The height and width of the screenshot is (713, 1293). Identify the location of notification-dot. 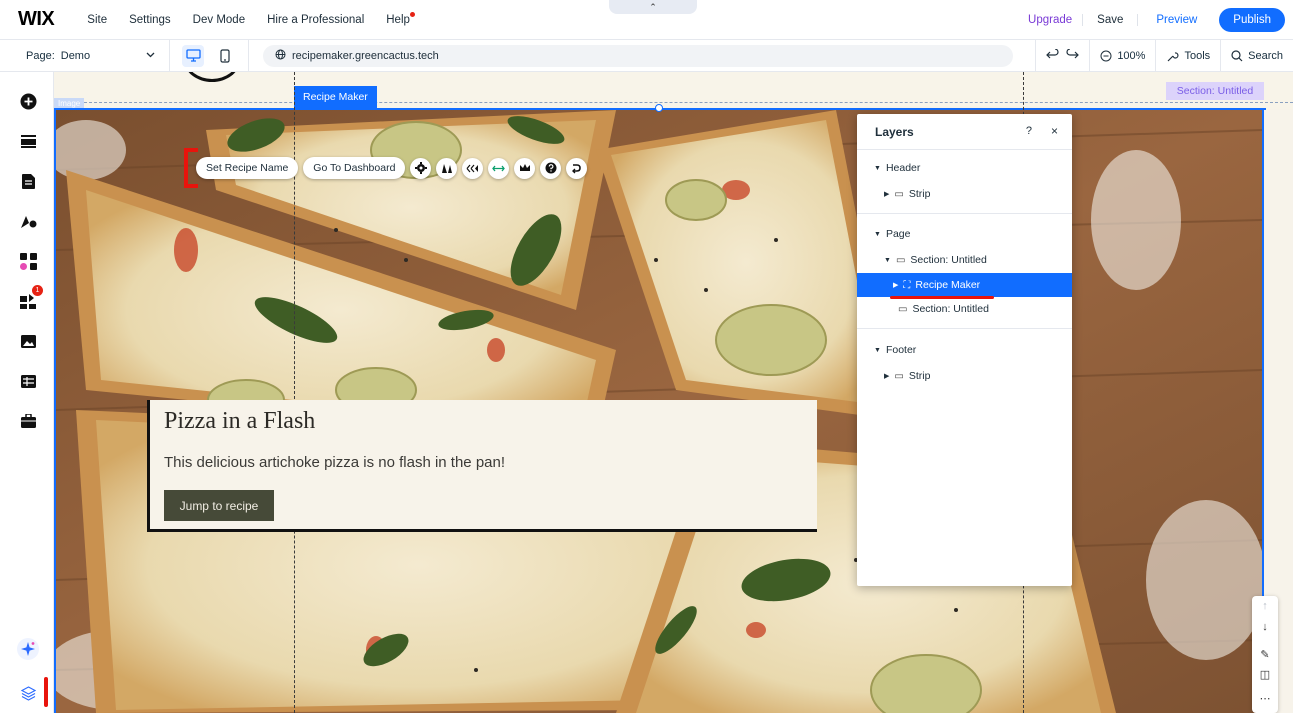
(412, 14).